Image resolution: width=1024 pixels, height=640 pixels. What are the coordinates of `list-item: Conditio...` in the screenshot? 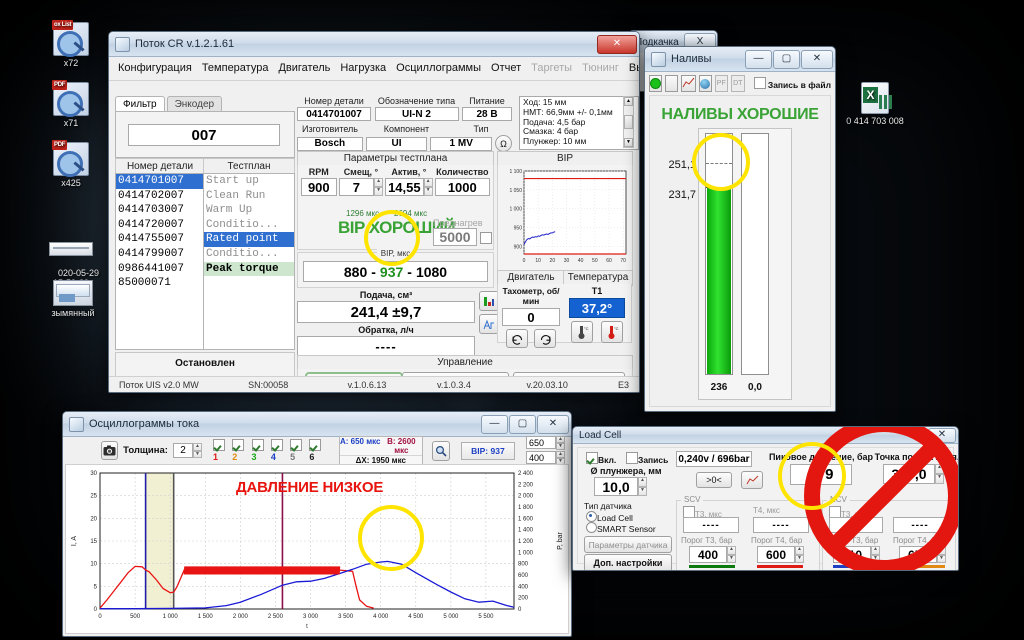 It's located at (249, 254).